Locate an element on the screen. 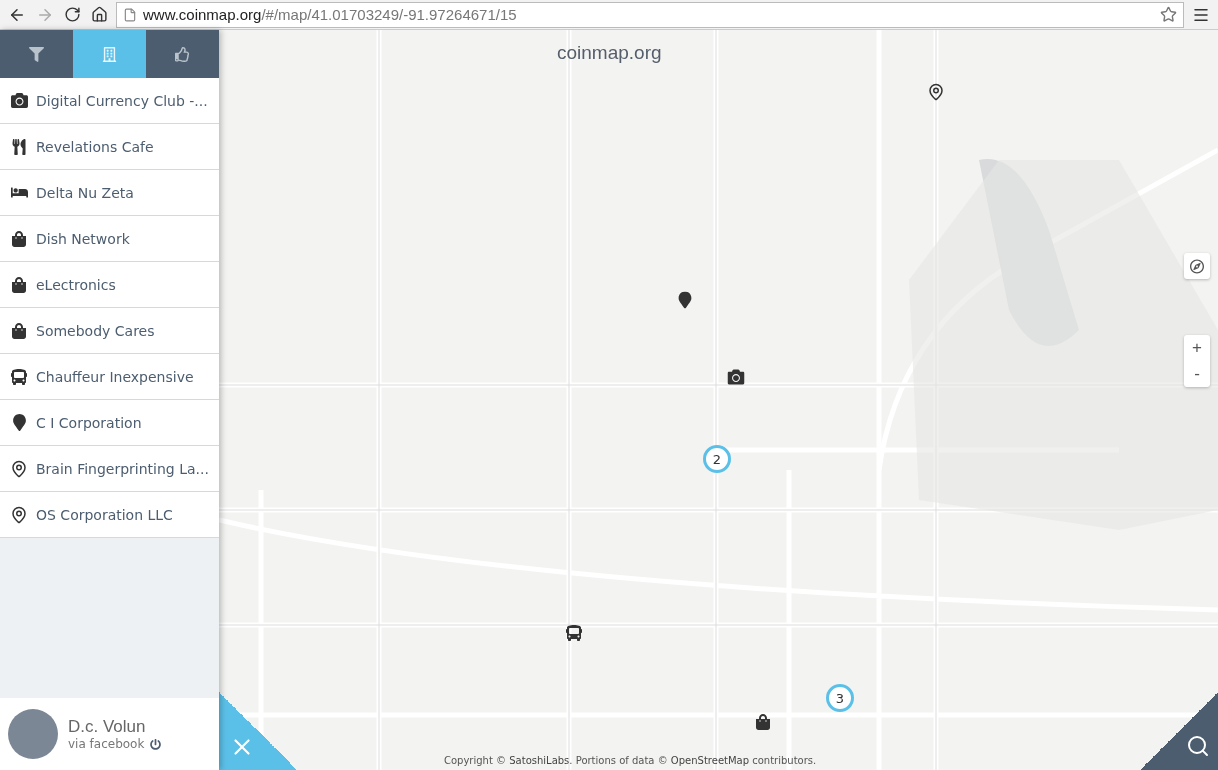 This screenshot has width=1218, height=770. user-name: D.c. Volun is located at coordinates (107, 727).